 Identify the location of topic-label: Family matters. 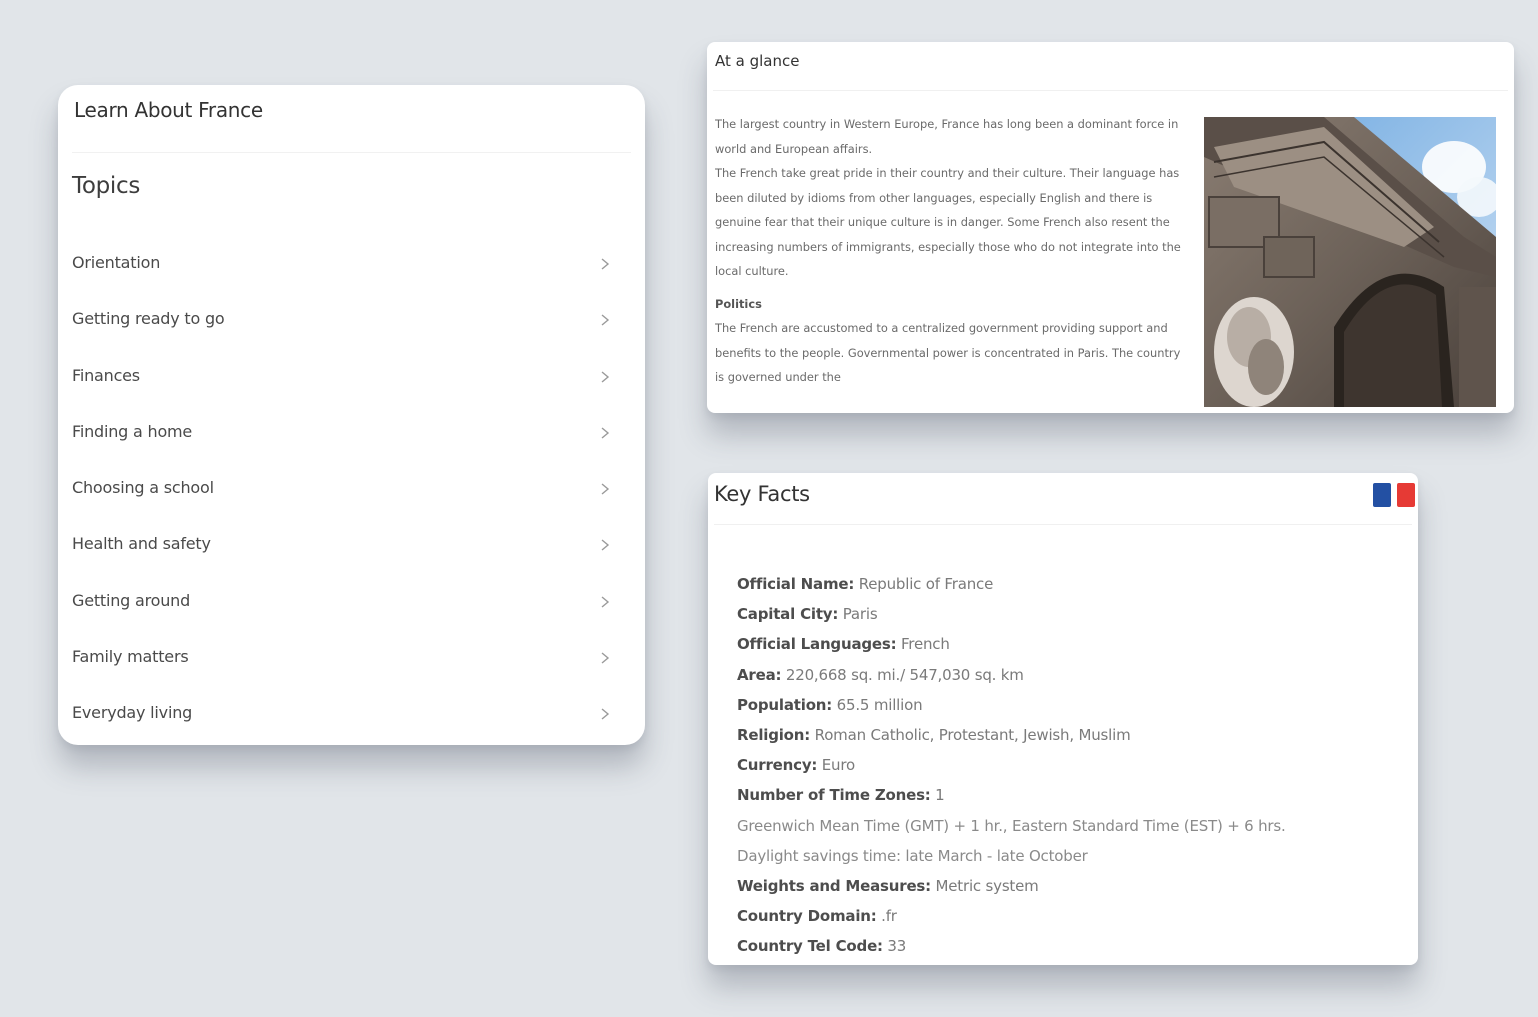
(130, 657).